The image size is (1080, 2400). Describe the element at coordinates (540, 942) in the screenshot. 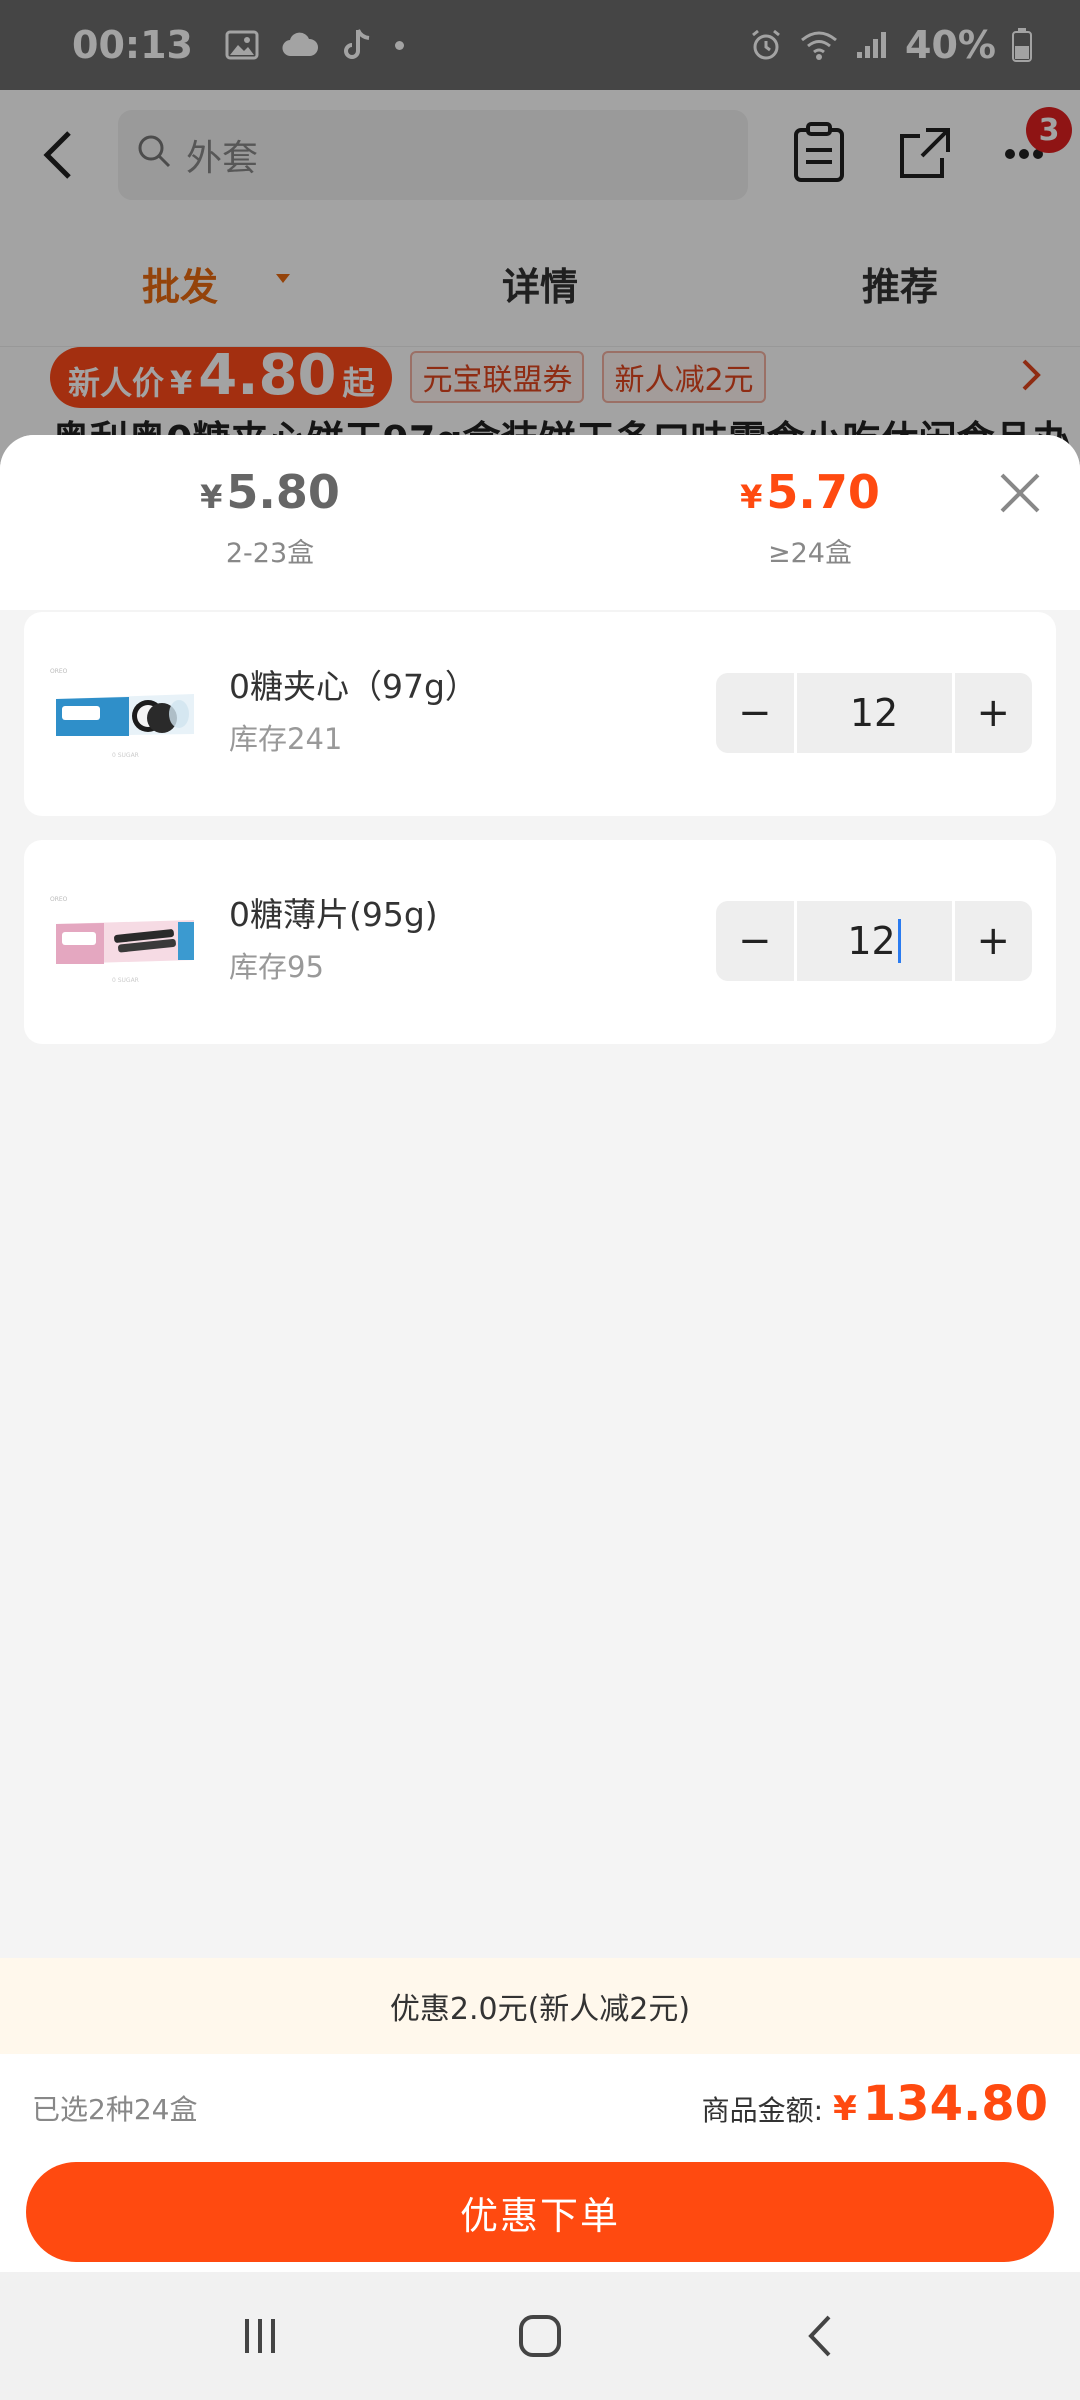

I see `sku-item: OREO 0 SUGAR 0糖薄片(95g) 库存95 − 12 +` at that location.